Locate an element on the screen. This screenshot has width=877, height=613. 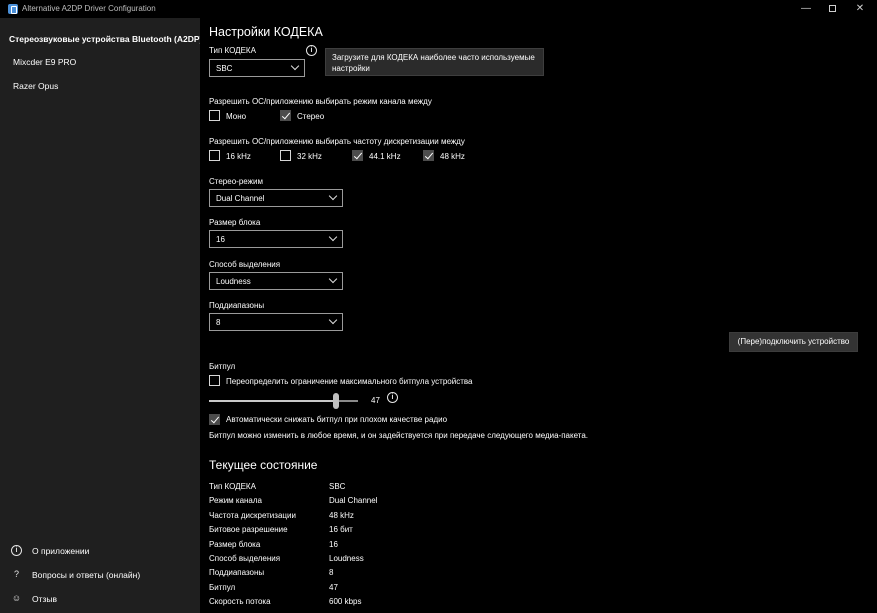
mono-label: Моно is located at coordinates (236, 116).